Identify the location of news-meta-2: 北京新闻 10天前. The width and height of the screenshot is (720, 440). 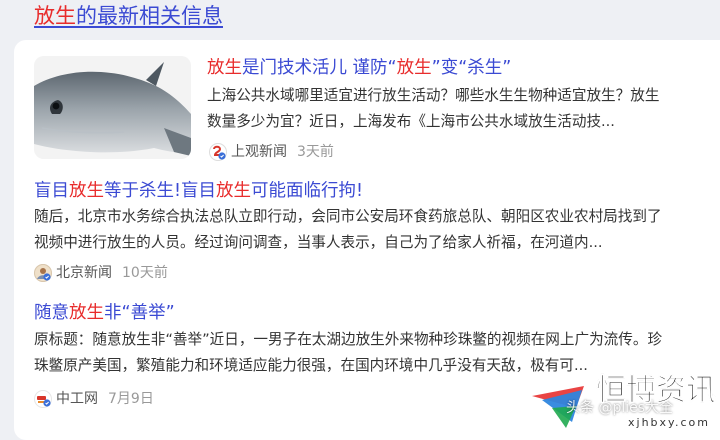
(101, 273).